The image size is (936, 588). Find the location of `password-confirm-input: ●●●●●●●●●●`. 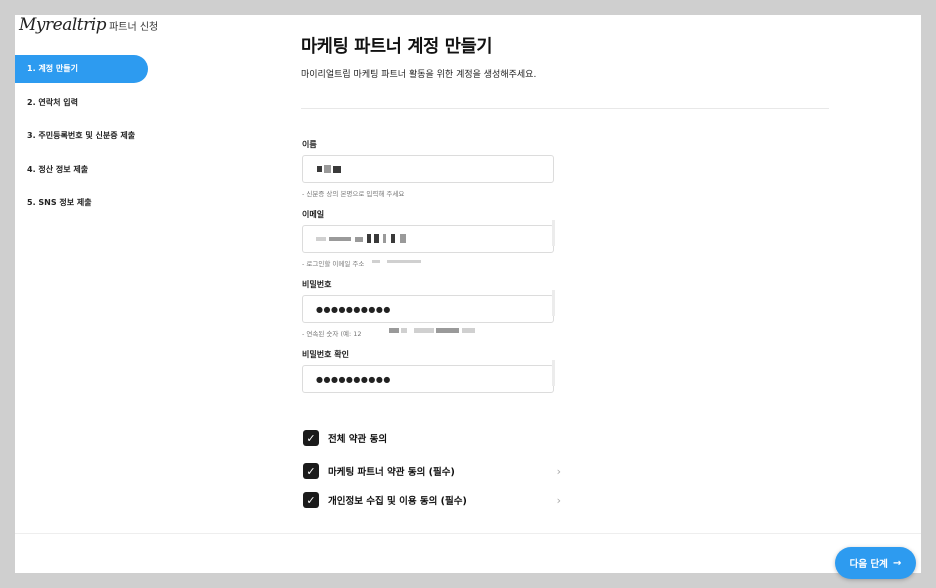

password-confirm-input: ●●●●●●●●●● is located at coordinates (428, 379).